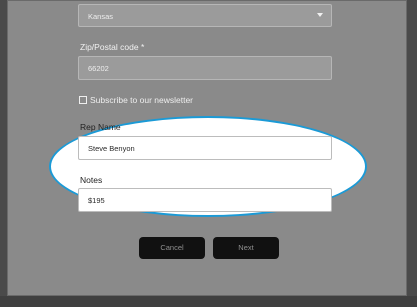 This screenshot has width=417, height=307. Describe the element at coordinates (141, 100) in the screenshot. I see `newsletter-label: Subscribe to our newsletter` at that location.